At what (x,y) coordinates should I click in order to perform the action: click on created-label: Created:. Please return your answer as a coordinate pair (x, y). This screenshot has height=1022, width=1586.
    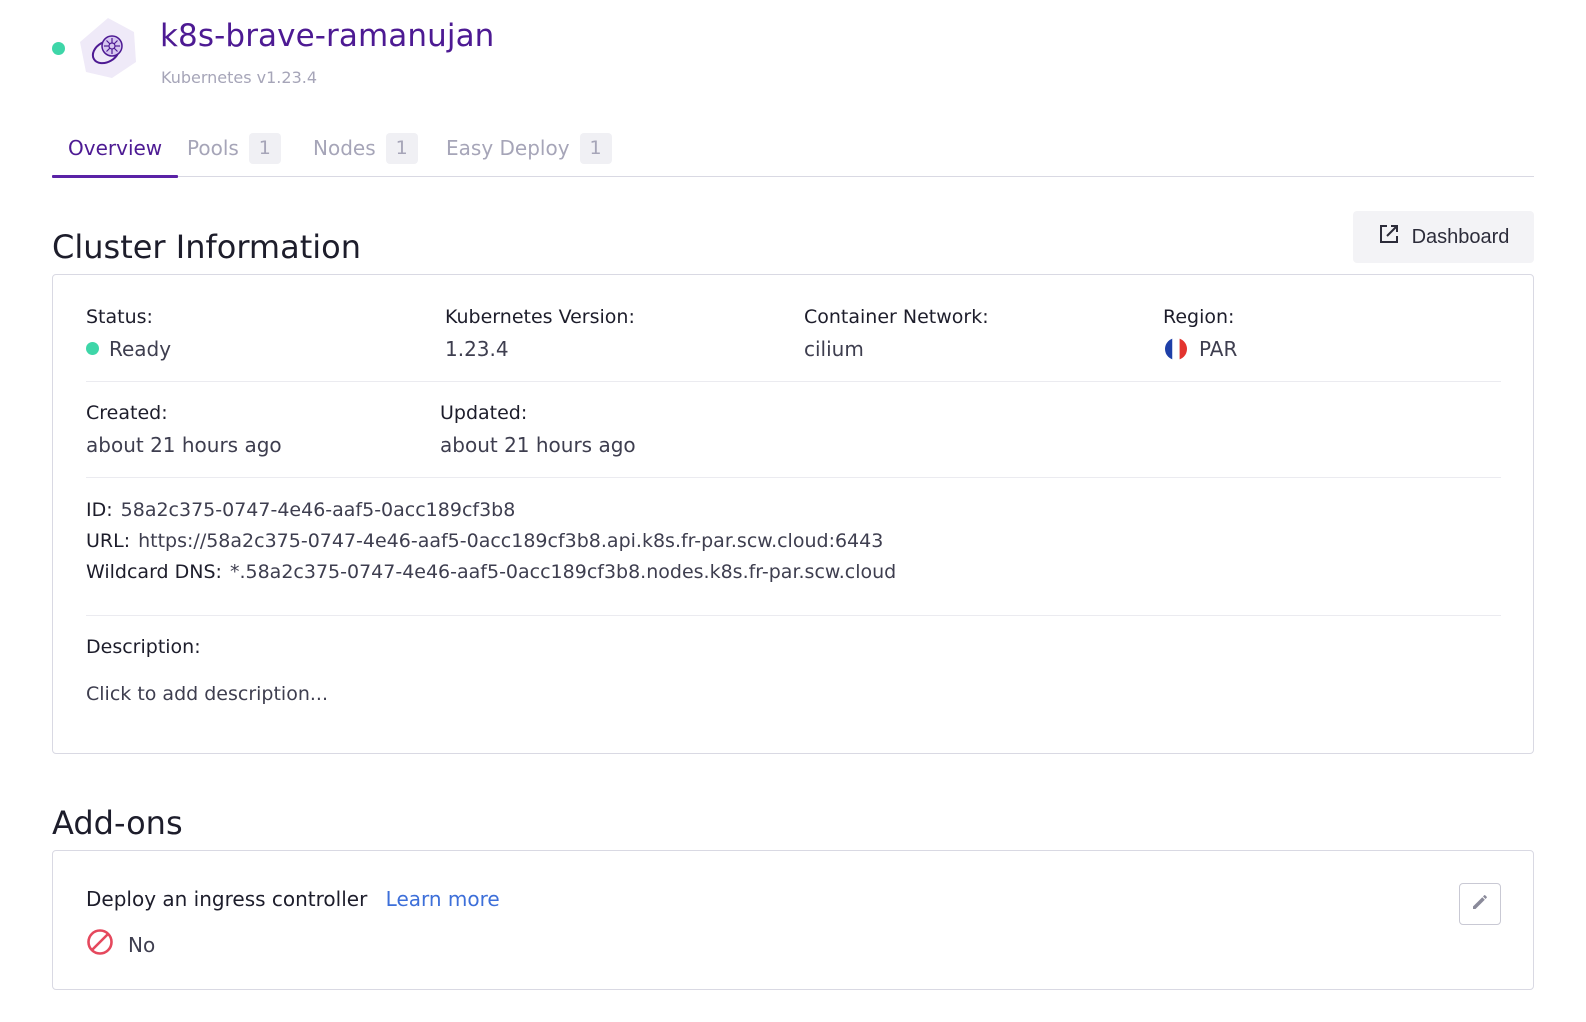
    Looking at the image, I should click on (127, 413).